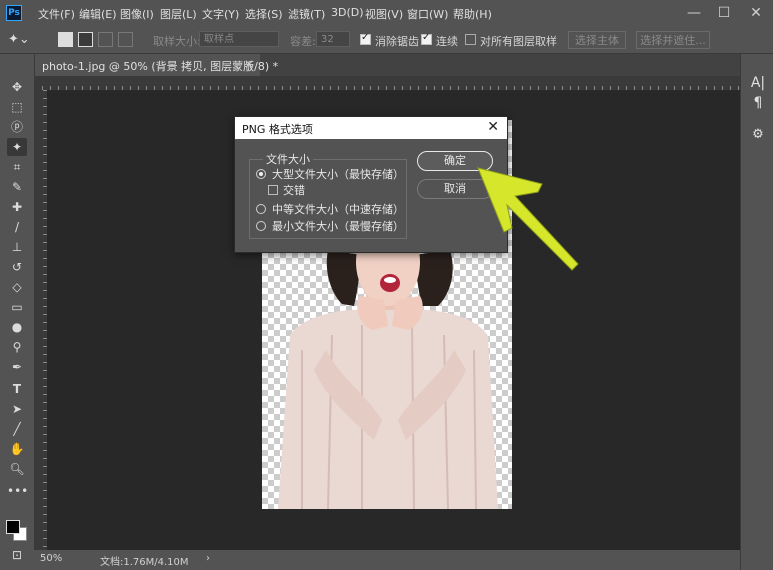 This screenshot has height=570, width=773. What do you see at coordinates (338, 174) in the screenshot?
I see `large-file-label: 大型文件大小（最快存储）` at bounding box center [338, 174].